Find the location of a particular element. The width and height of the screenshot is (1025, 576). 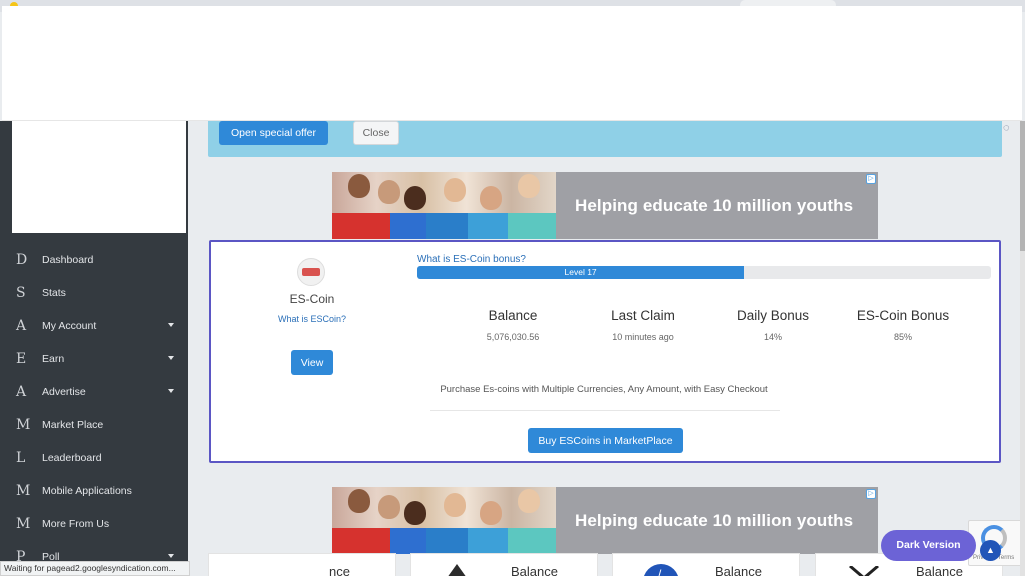

sidebar-item-mobile-applications: M Mobile Applications is located at coordinates (94, 490).